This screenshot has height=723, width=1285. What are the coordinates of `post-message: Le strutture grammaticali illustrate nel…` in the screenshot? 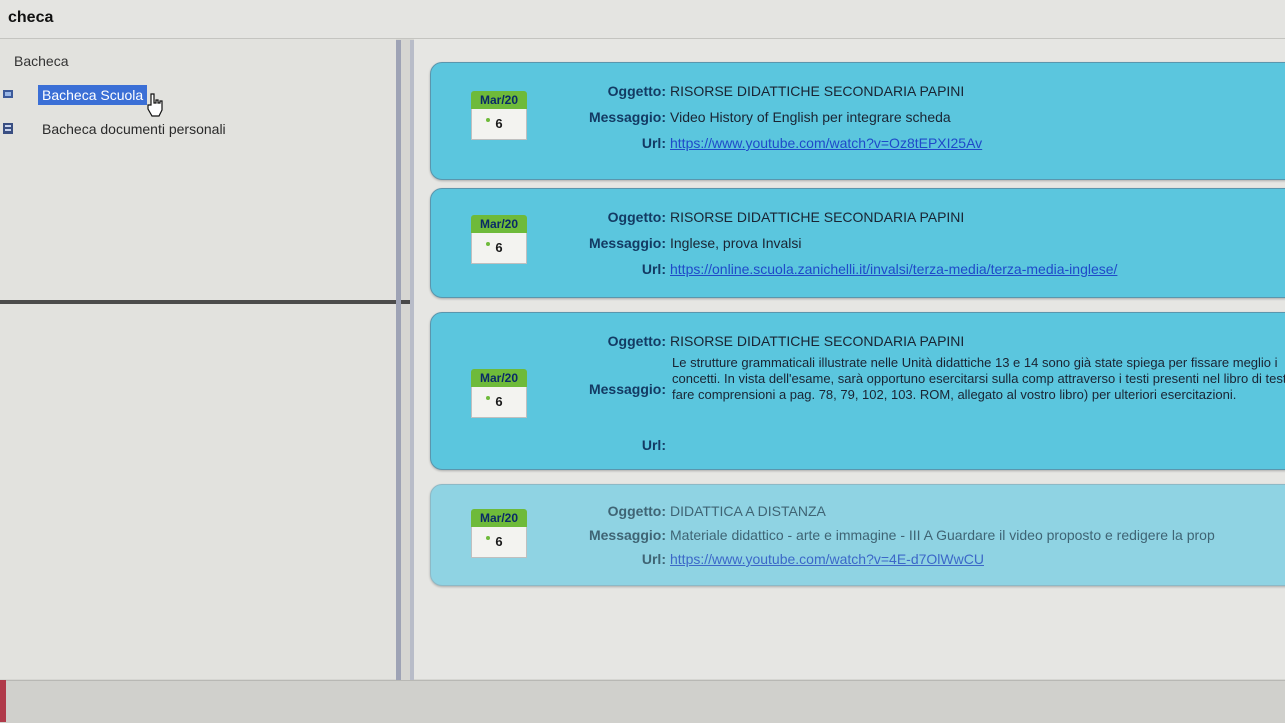 It's located at (978, 378).